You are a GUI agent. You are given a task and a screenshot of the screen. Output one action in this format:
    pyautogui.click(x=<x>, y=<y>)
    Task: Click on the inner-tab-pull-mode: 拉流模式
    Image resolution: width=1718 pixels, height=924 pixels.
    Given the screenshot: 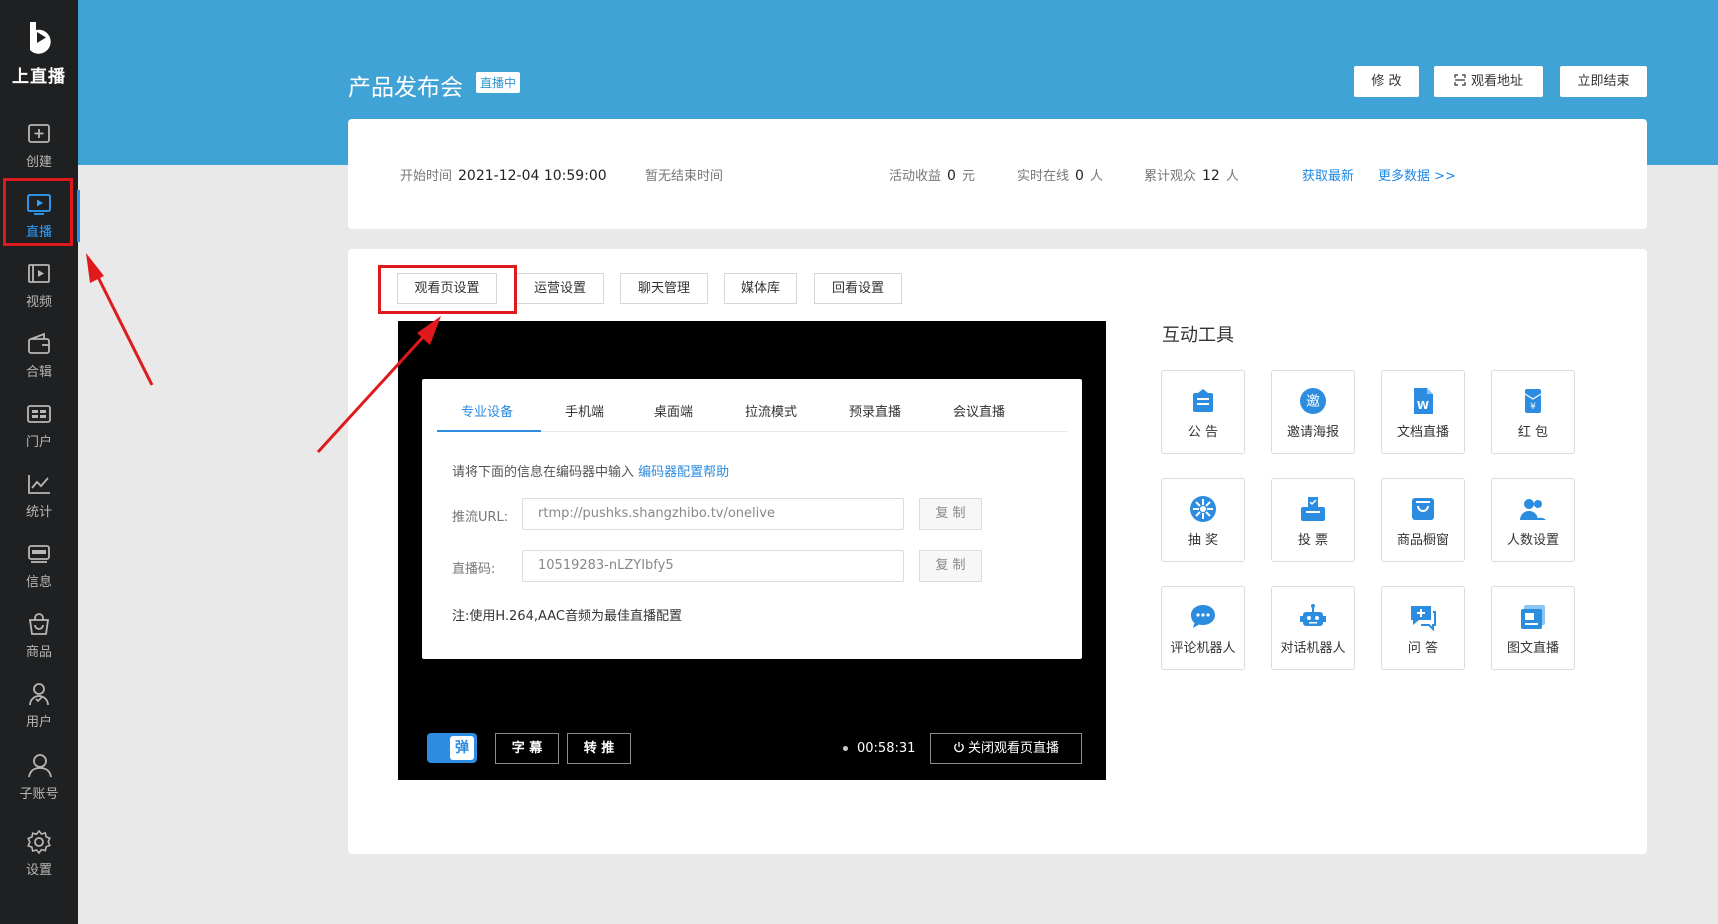 What is the action you would take?
    pyautogui.click(x=771, y=410)
    